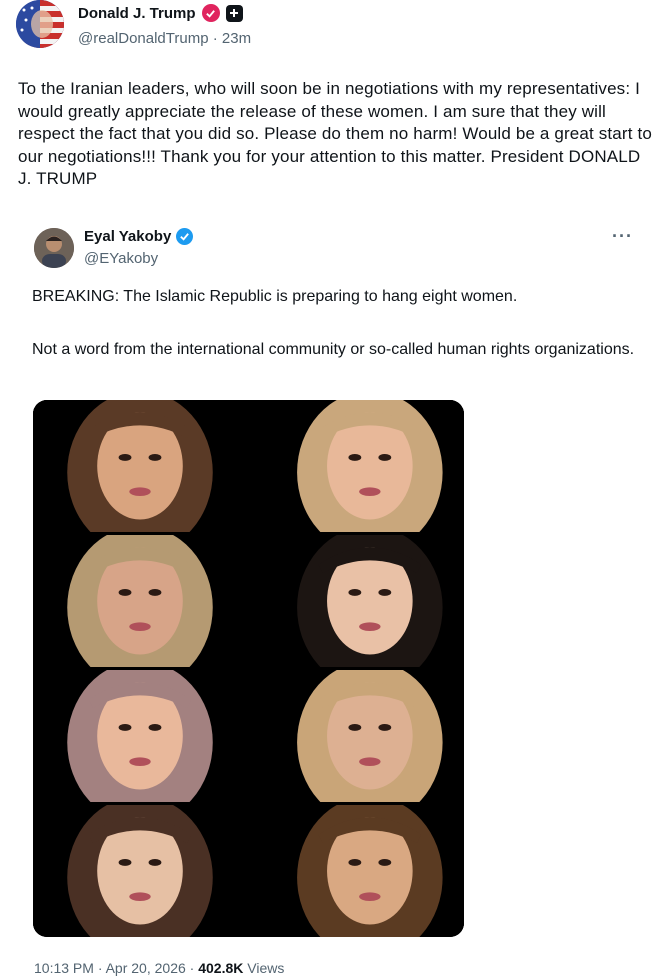 The width and height of the screenshot is (666, 980). I want to click on quoted-author-name-row: Eyal Yakoby, so click(139, 236).